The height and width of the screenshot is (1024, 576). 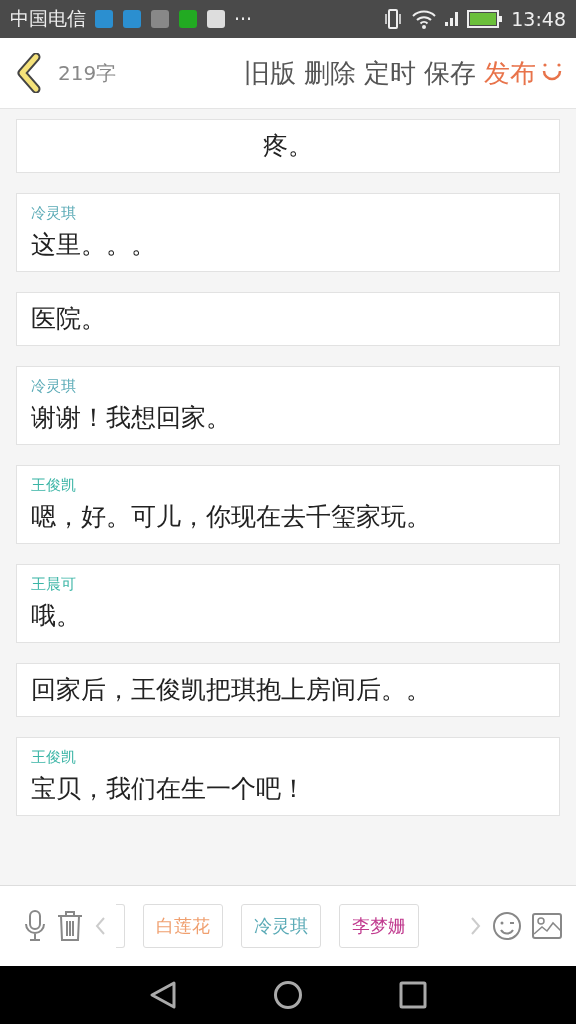 I want to click on dialogue-text: 嗯，好。可儿，你现在去千玺家玩。, so click(x=231, y=517).